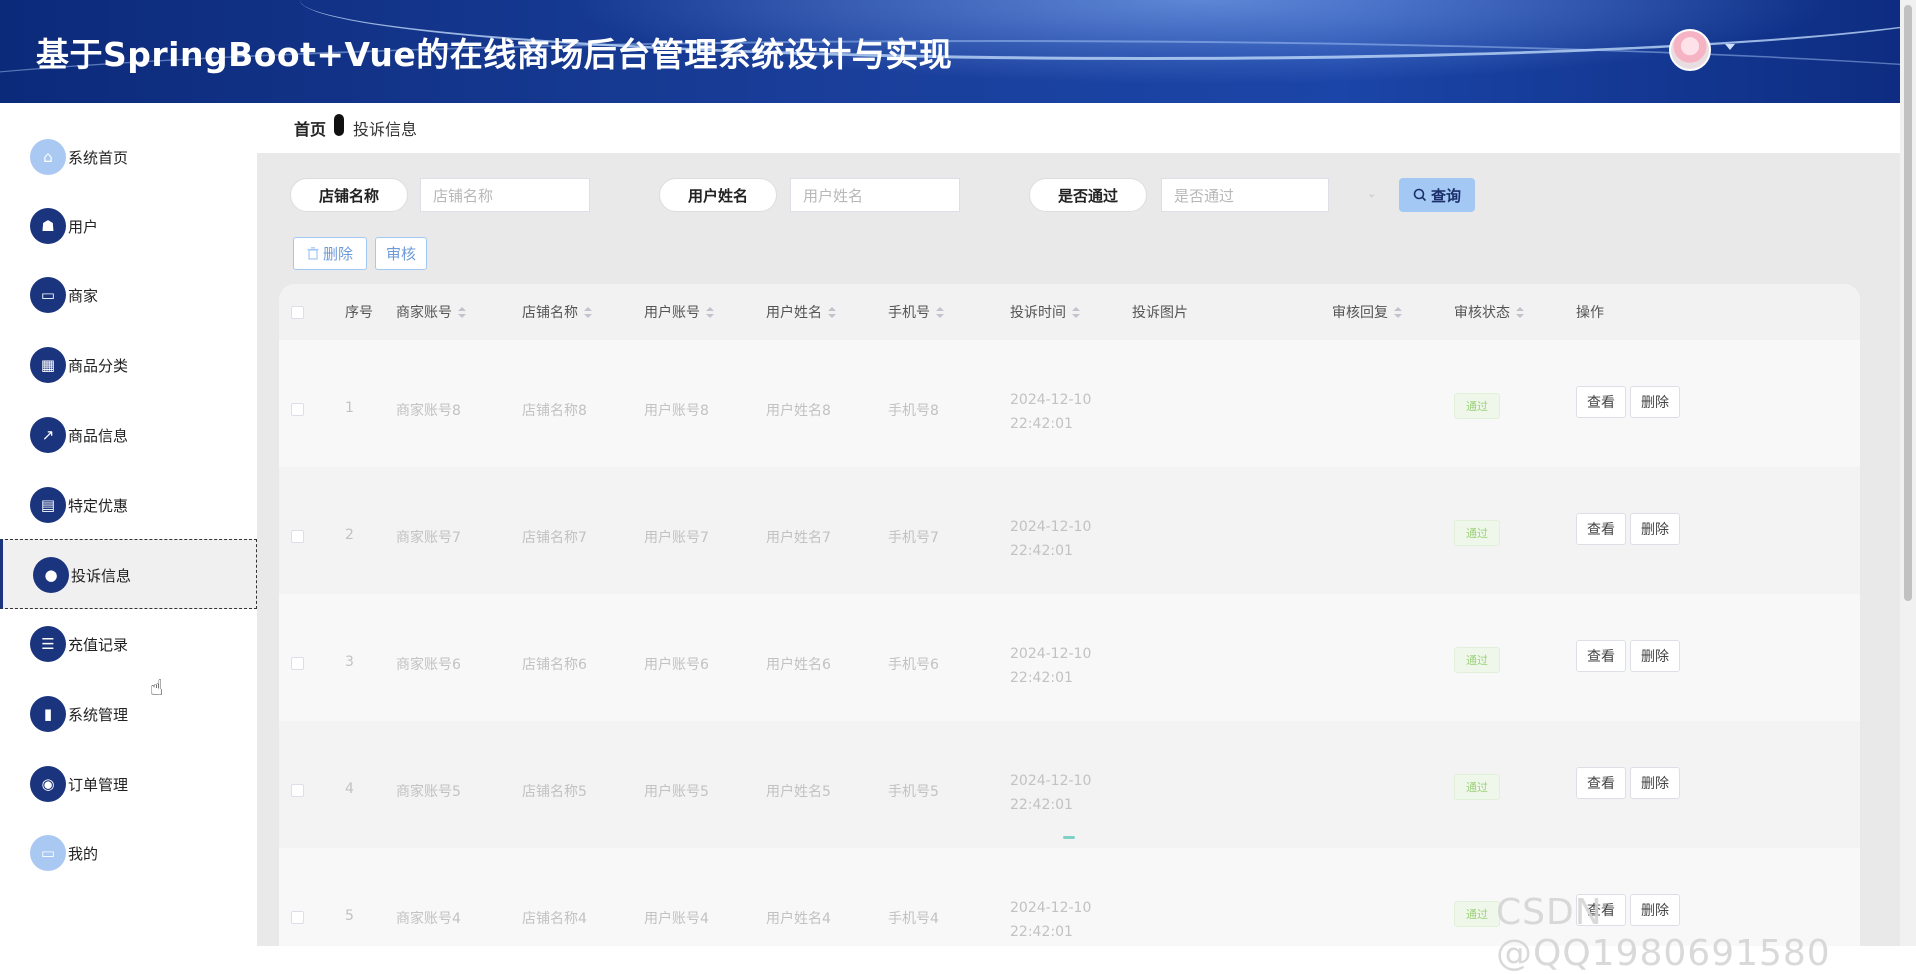 The width and height of the screenshot is (1916, 974). Describe the element at coordinates (1367, 312) in the screenshot. I see `column-header: 审核回复` at that location.